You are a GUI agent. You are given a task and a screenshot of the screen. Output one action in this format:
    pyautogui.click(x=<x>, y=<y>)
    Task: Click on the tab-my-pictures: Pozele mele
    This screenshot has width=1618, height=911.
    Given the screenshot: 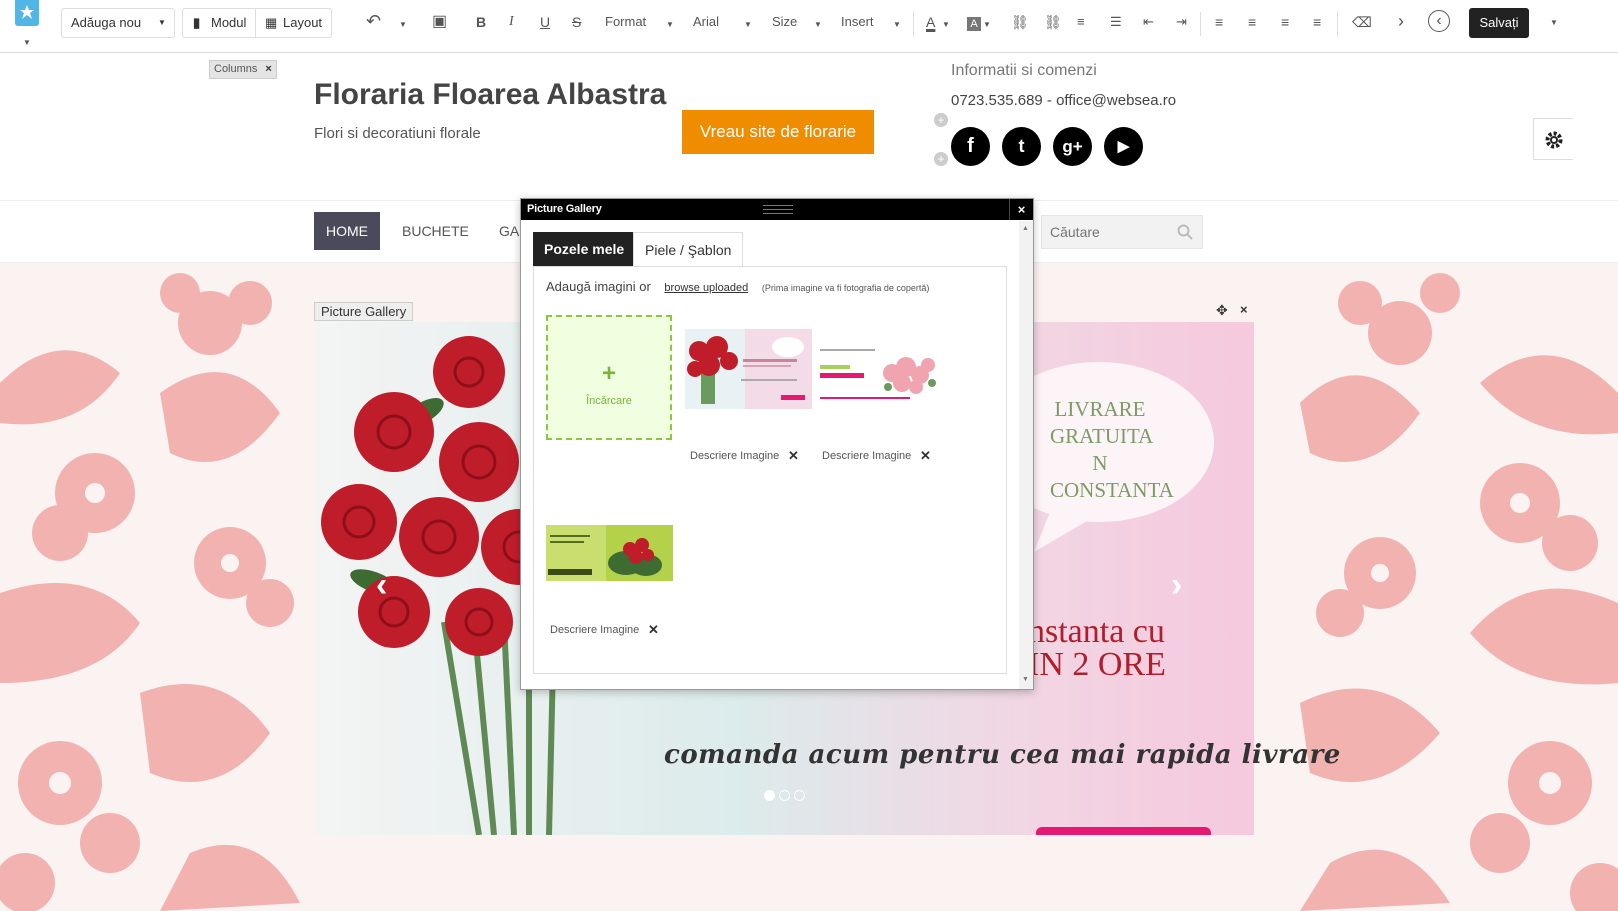 What is the action you would take?
    pyautogui.click(x=584, y=249)
    